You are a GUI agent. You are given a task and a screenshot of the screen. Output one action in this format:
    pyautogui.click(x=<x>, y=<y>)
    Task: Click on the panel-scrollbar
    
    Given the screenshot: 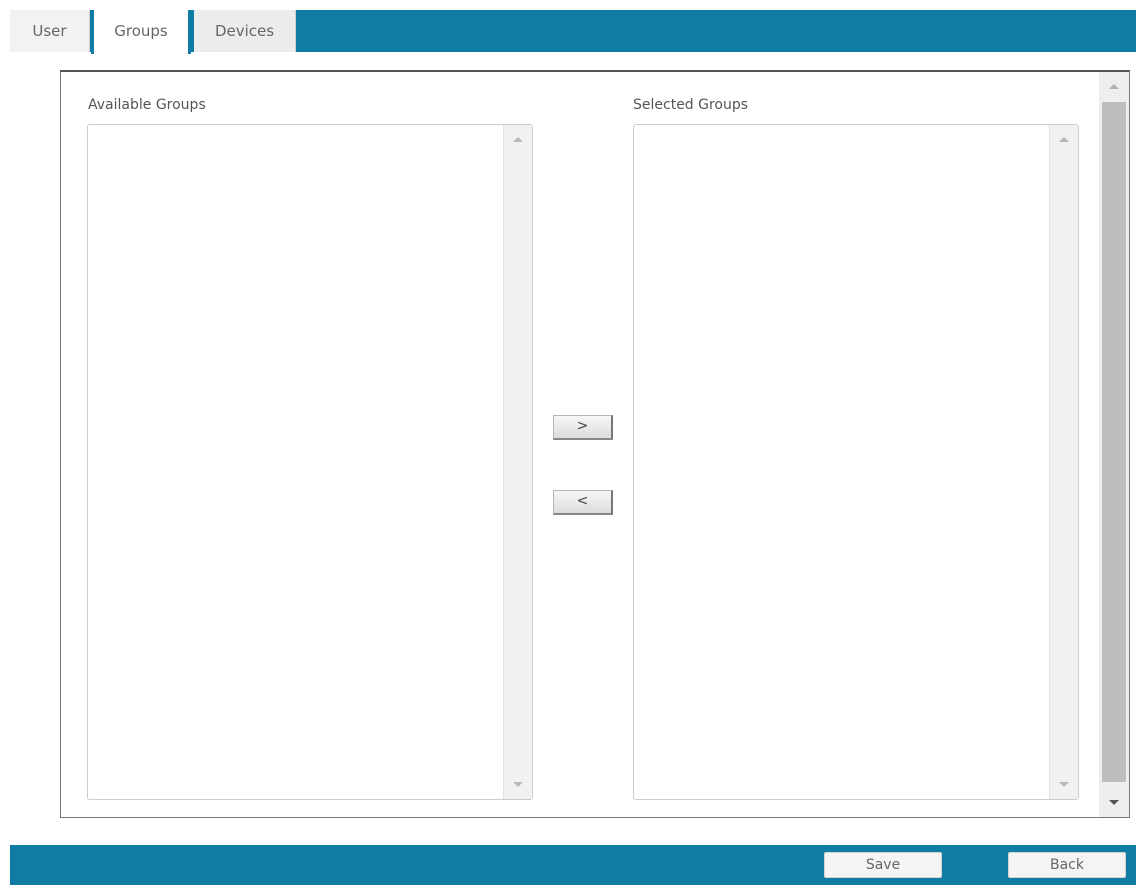 What is the action you would take?
    pyautogui.click(x=1114, y=444)
    